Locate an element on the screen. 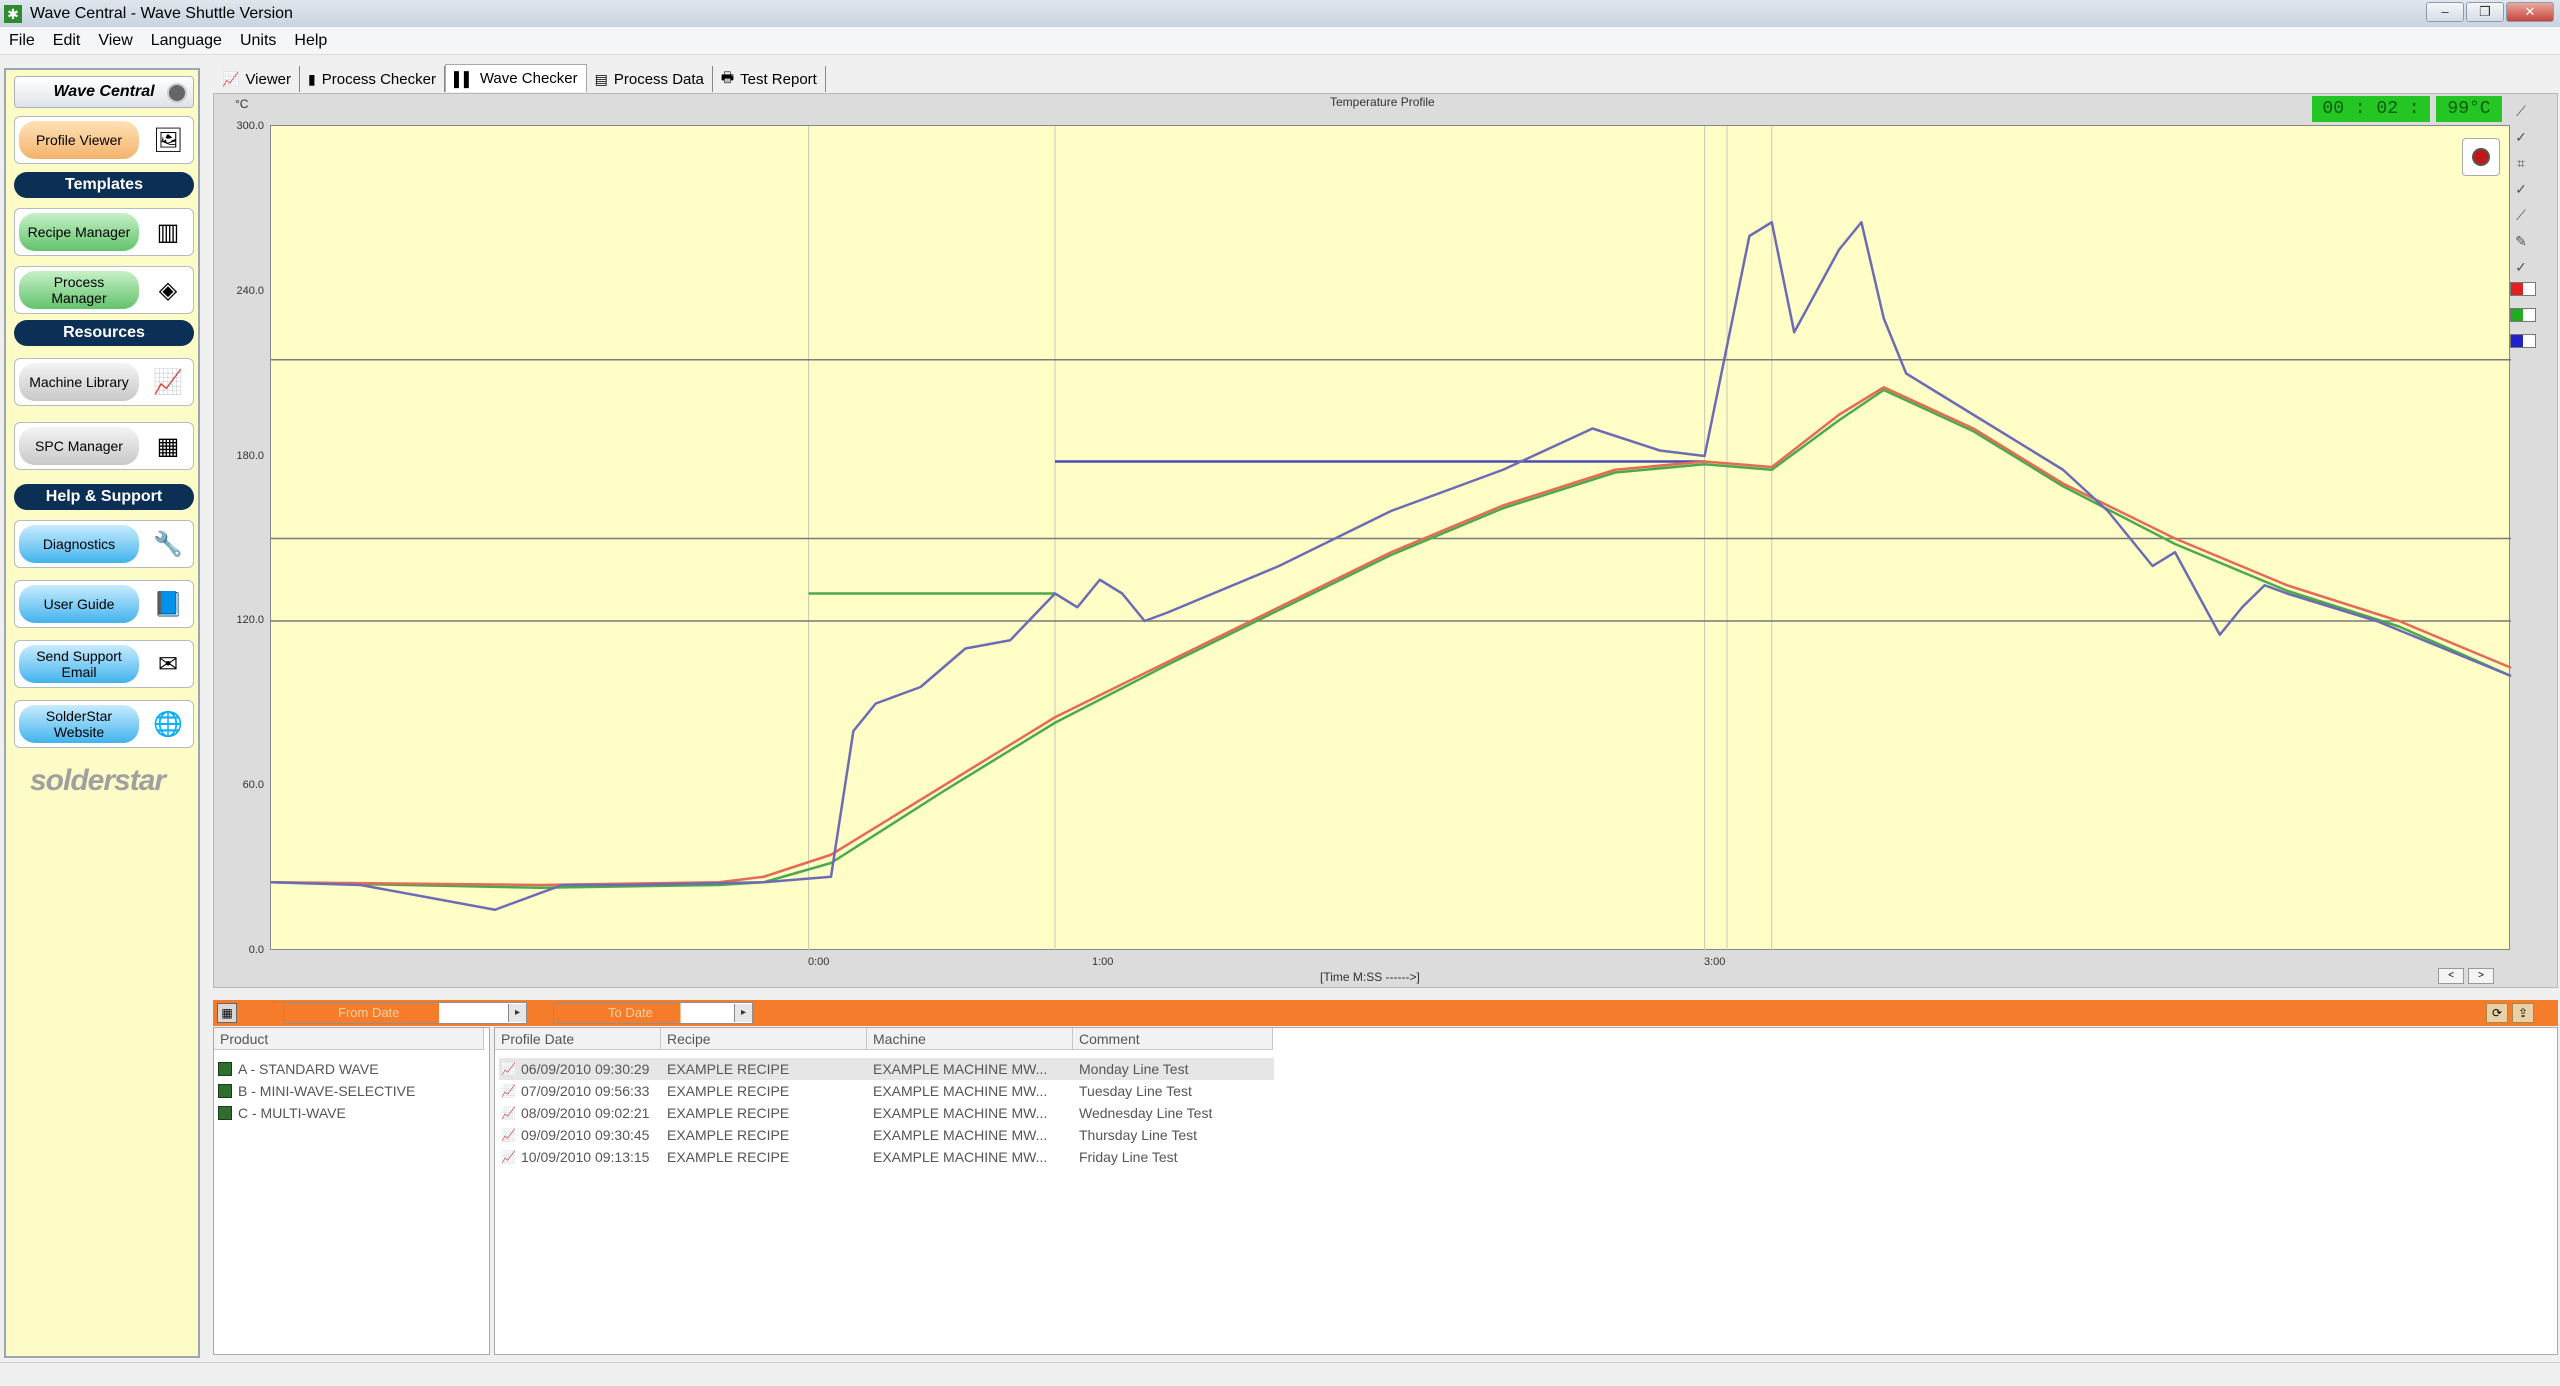 The image size is (2560, 1386). cursor-tool-icon: ✓ is located at coordinates (2521, 137).